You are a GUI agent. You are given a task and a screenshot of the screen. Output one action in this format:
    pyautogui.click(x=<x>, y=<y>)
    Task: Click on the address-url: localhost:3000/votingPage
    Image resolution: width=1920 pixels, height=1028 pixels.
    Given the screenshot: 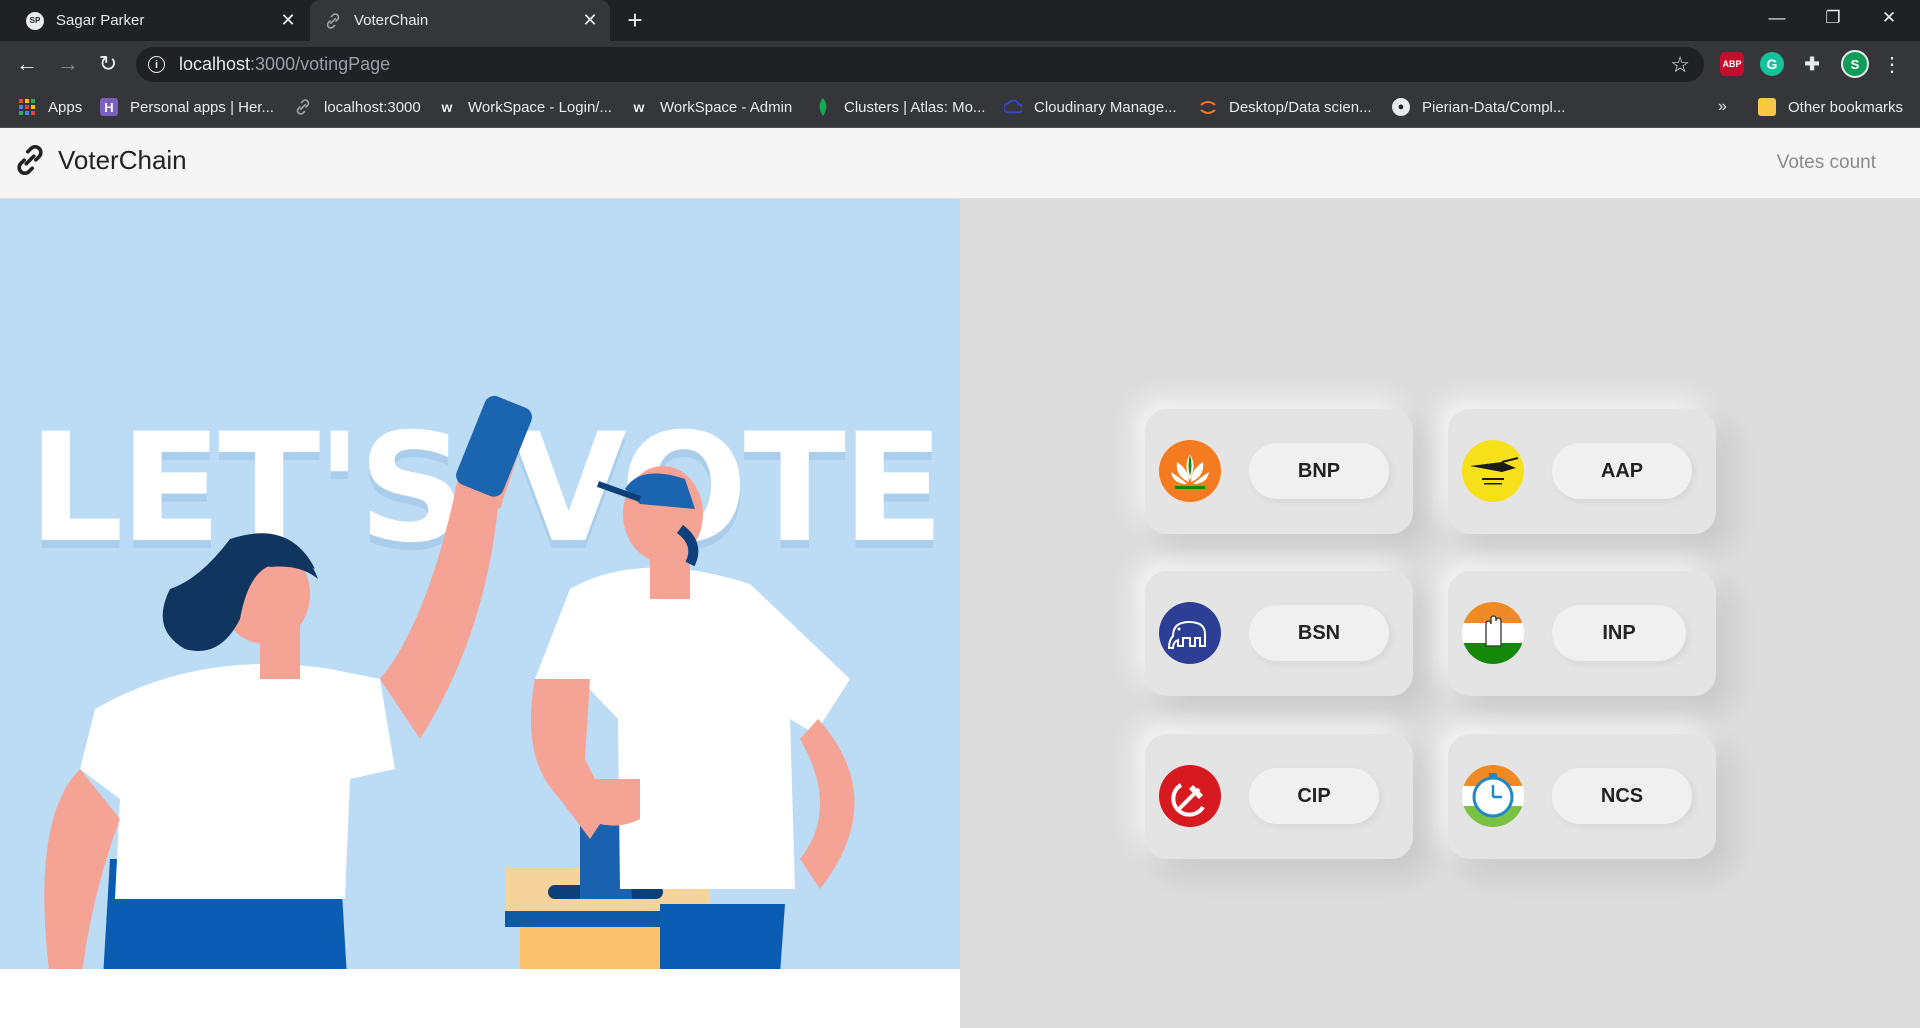 What is the action you would take?
    pyautogui.click(x=285, y=64)
    